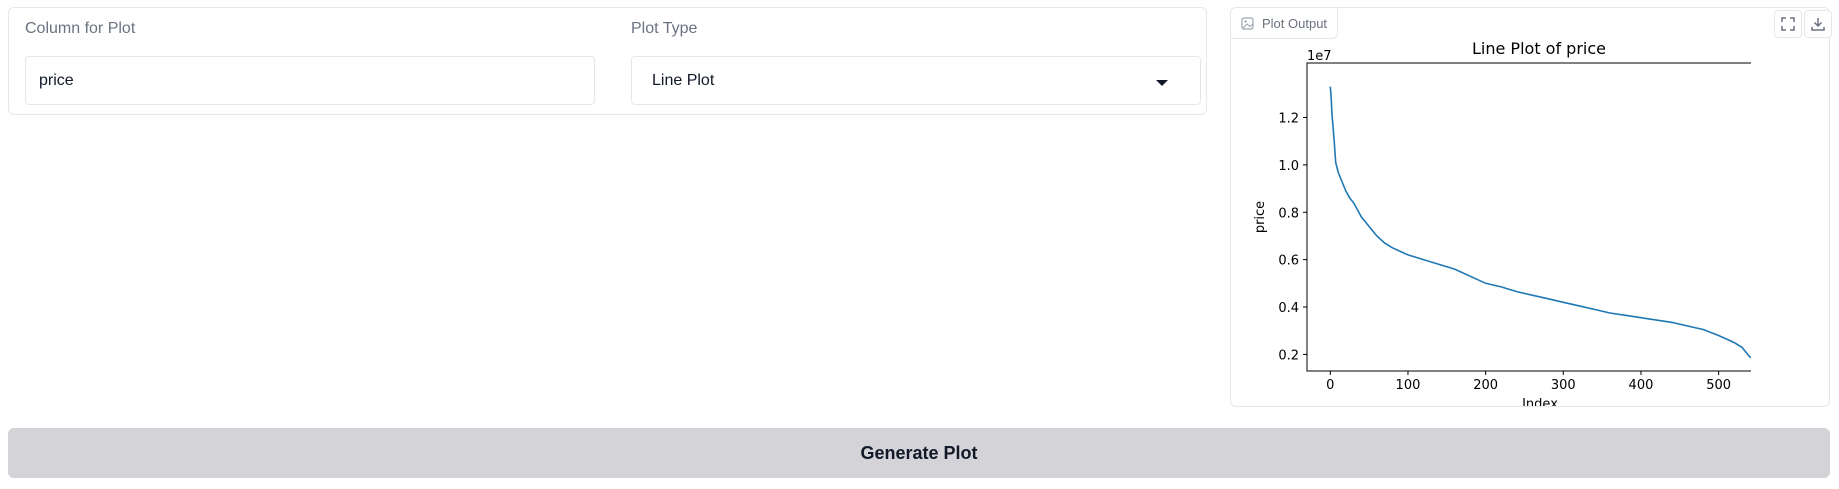 The width and height of the screenshot is (1839, 489). What do you see at coordinates (1288, 118) in the screenshot?
I see `y-tick-label: 1.2` at bounding box center [1288, 118].